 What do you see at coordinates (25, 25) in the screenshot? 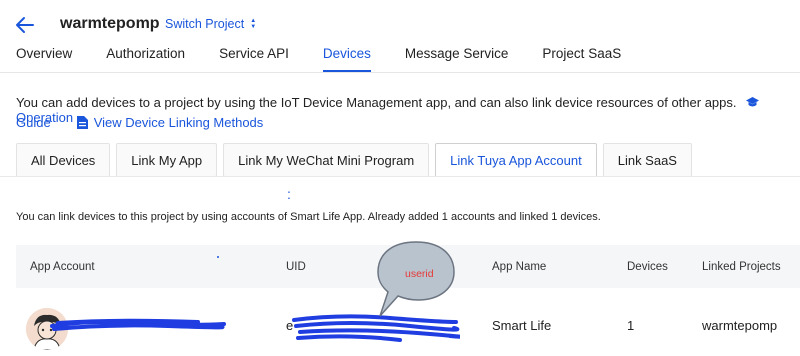
I see `back-arrow-icon` at bounding box center [25, 25].